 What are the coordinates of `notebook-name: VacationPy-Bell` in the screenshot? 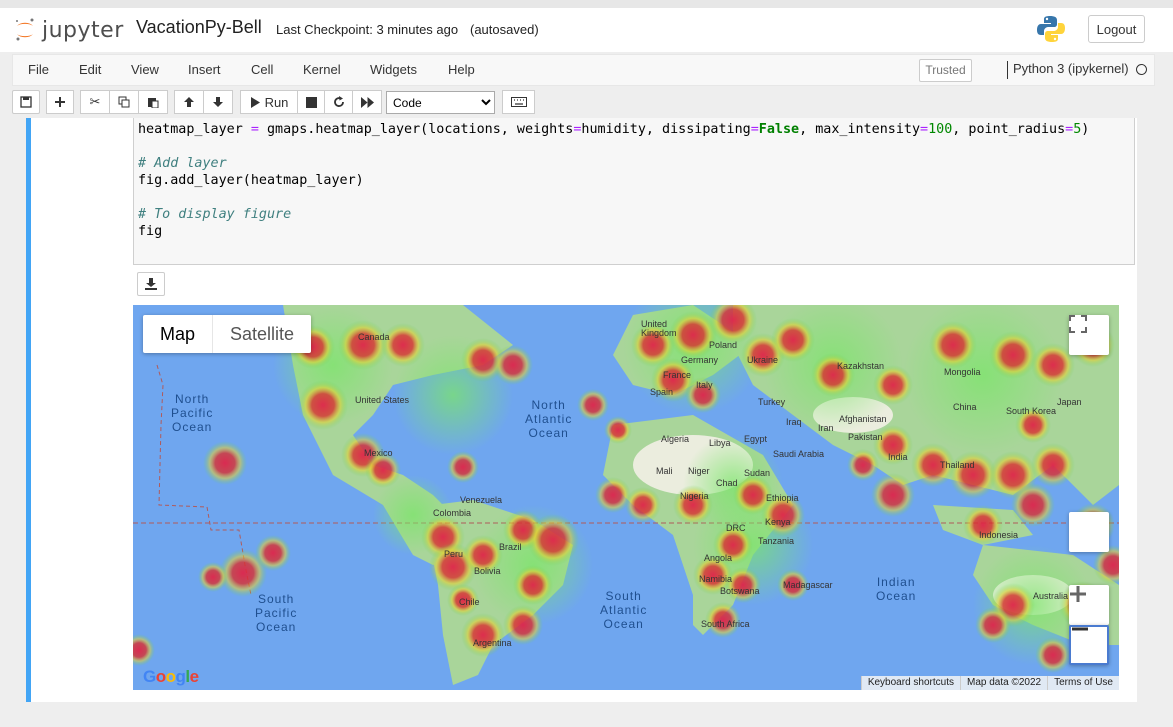 It's located at (199, 27).